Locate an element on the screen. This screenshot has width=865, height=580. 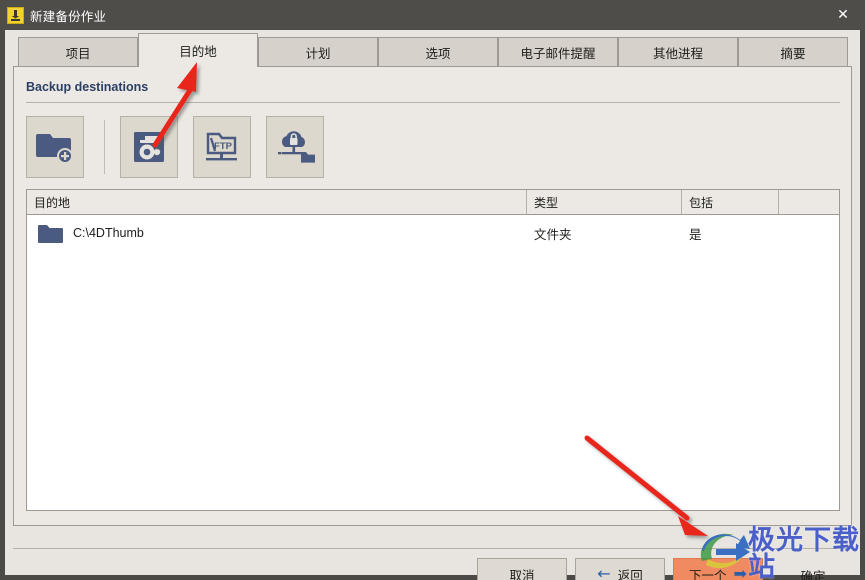
back-button-label: 返回 is located at coordinates (630, 574).